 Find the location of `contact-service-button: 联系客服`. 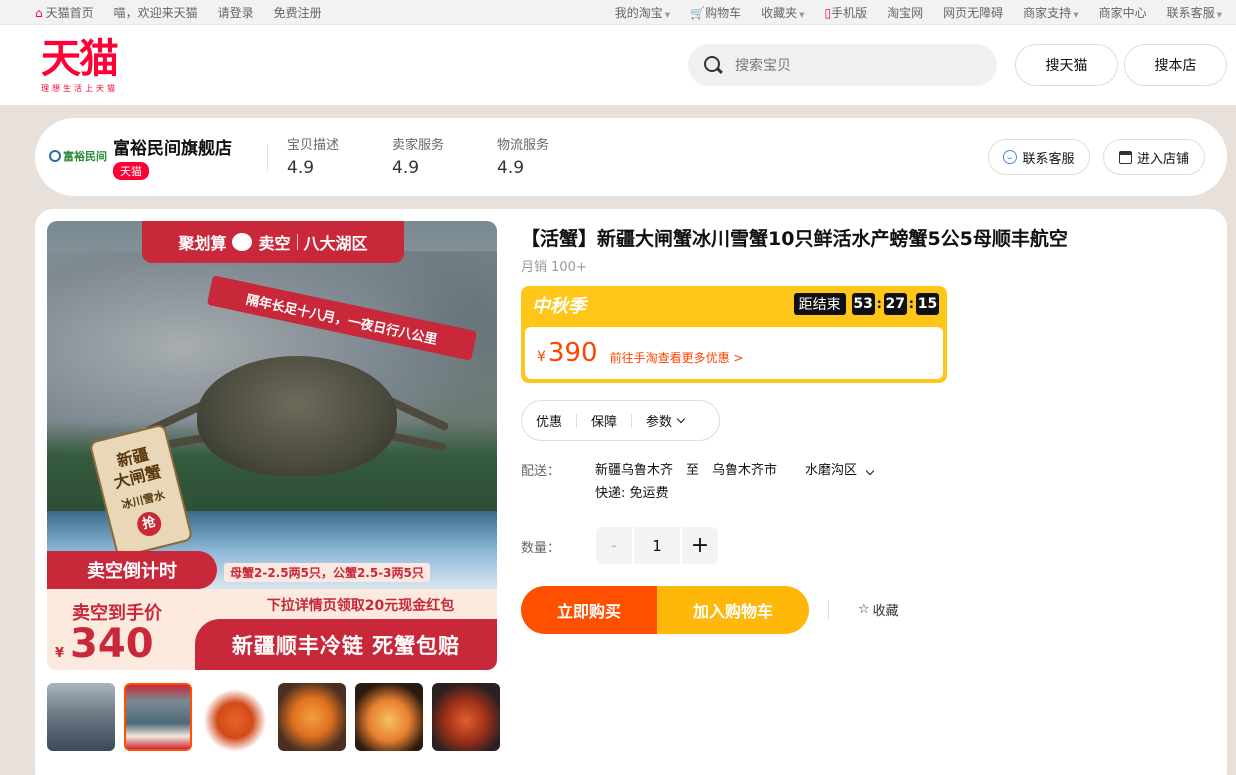

contact-service-button: 联系客服 is located at coordinates (1039, 157).